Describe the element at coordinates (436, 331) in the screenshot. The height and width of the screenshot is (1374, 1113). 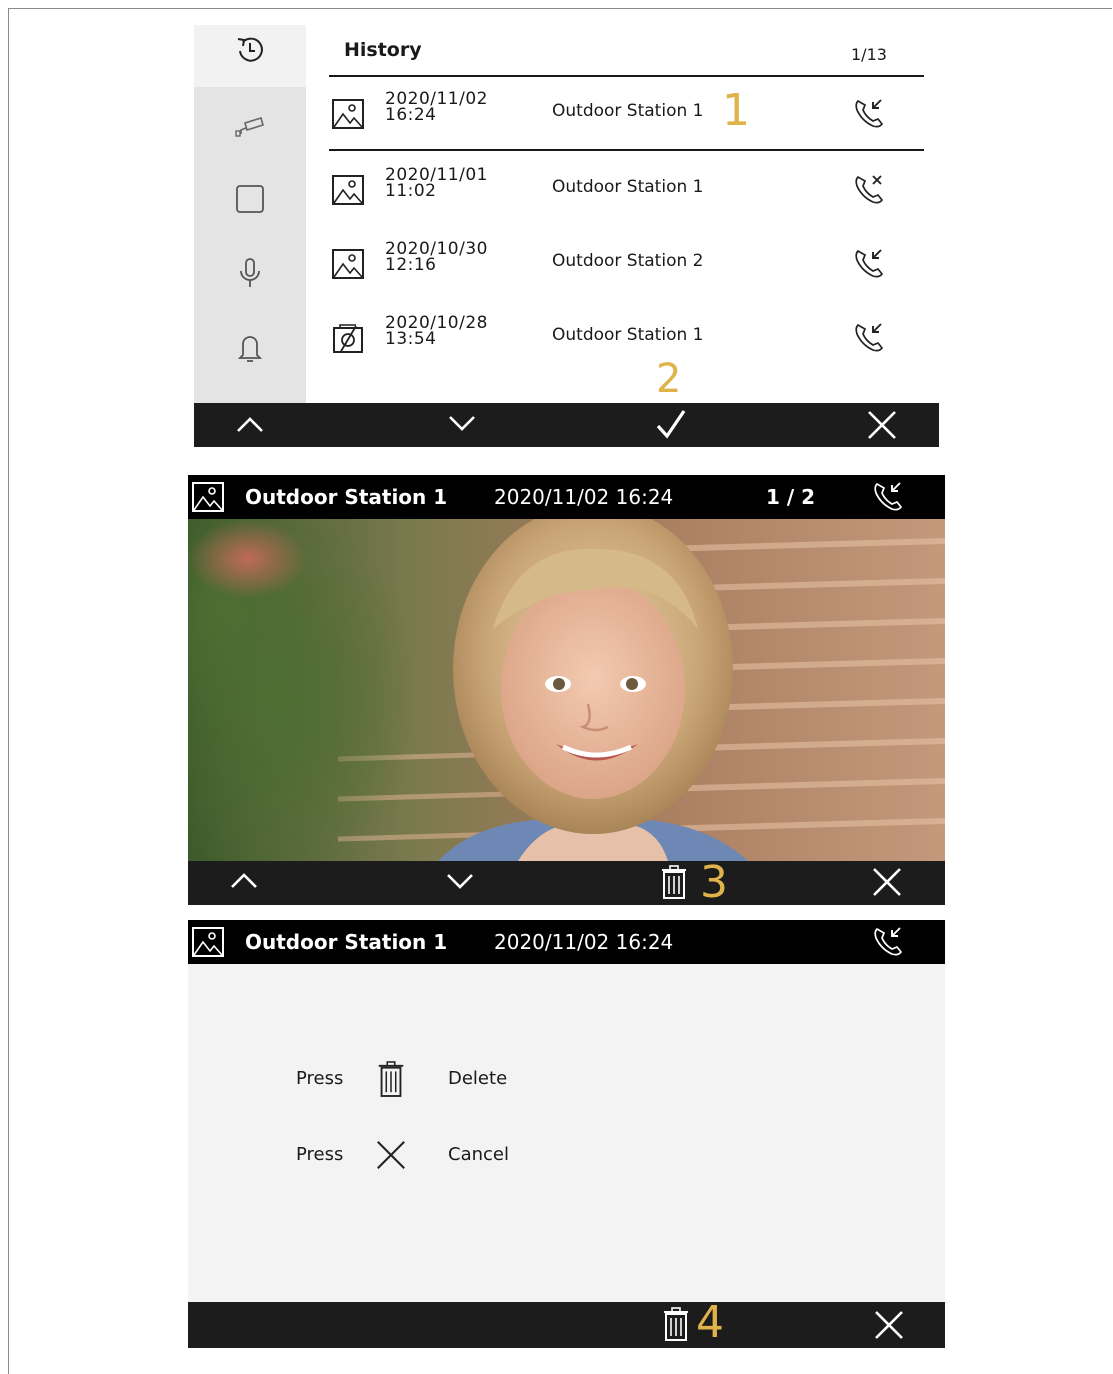
I see `entry-datetime: 2020/10/28 13:54` at that location.